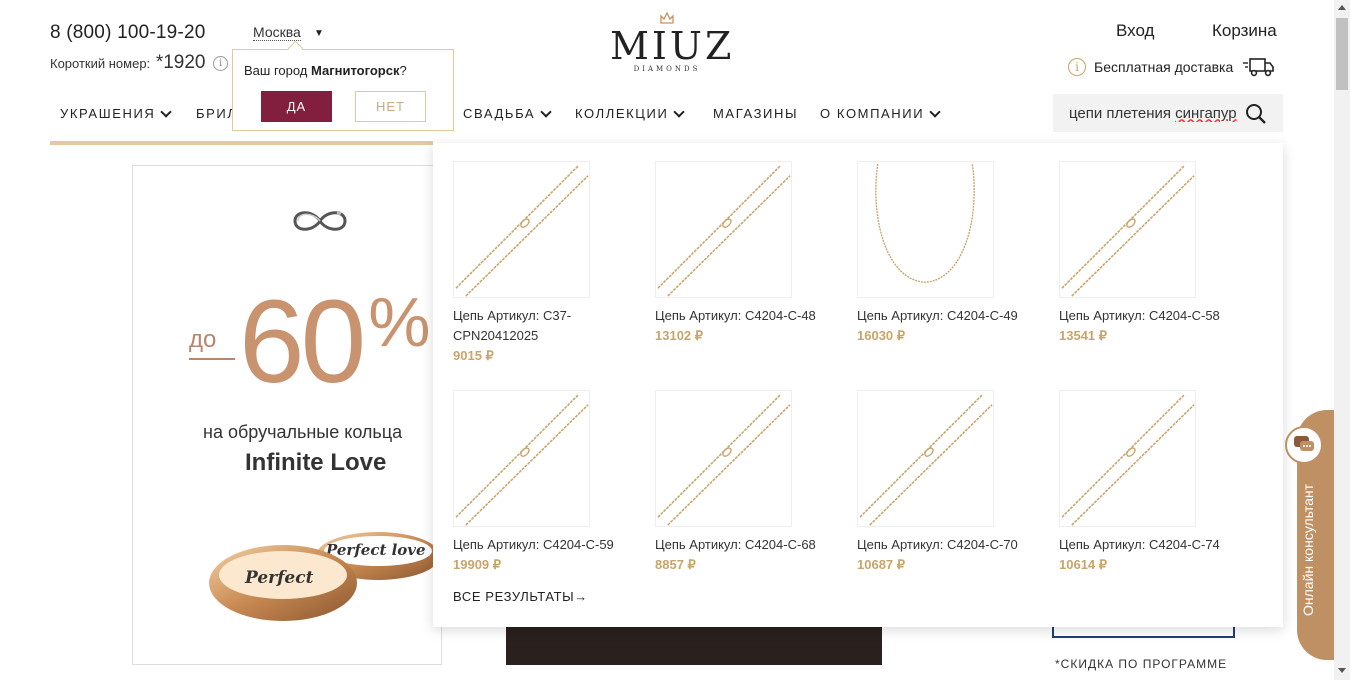 The image size is (1350, 680). I want to click on infinity-ring-icon, so click(320, 220).